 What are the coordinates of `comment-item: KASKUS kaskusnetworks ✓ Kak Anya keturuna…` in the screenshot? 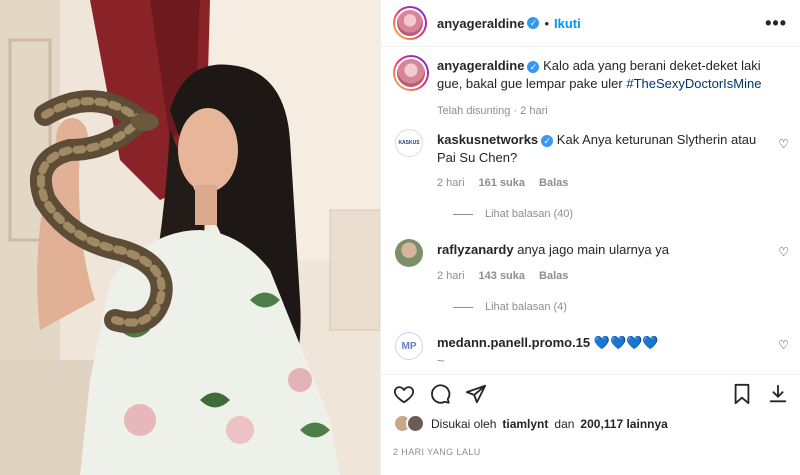 It's located at (591, 179).